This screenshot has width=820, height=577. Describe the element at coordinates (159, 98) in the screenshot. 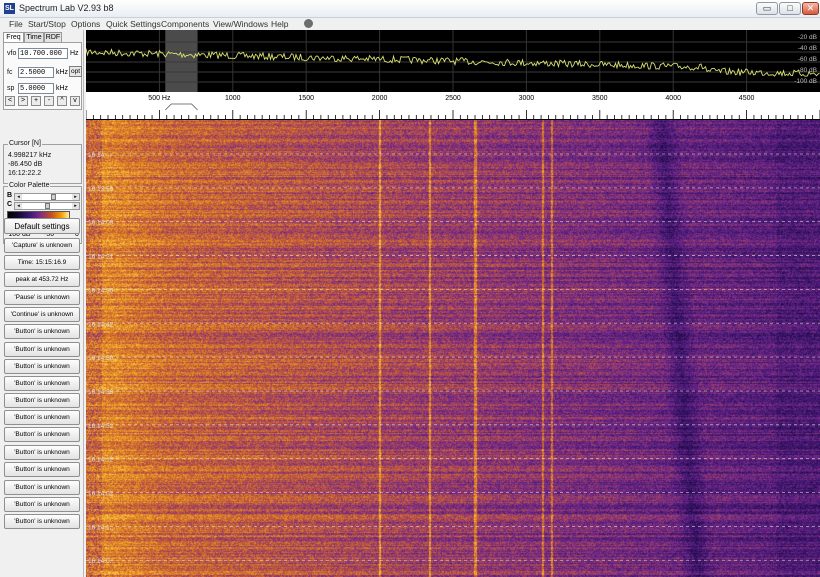

I see `freq-tick-label: 500 Hz` at that location.